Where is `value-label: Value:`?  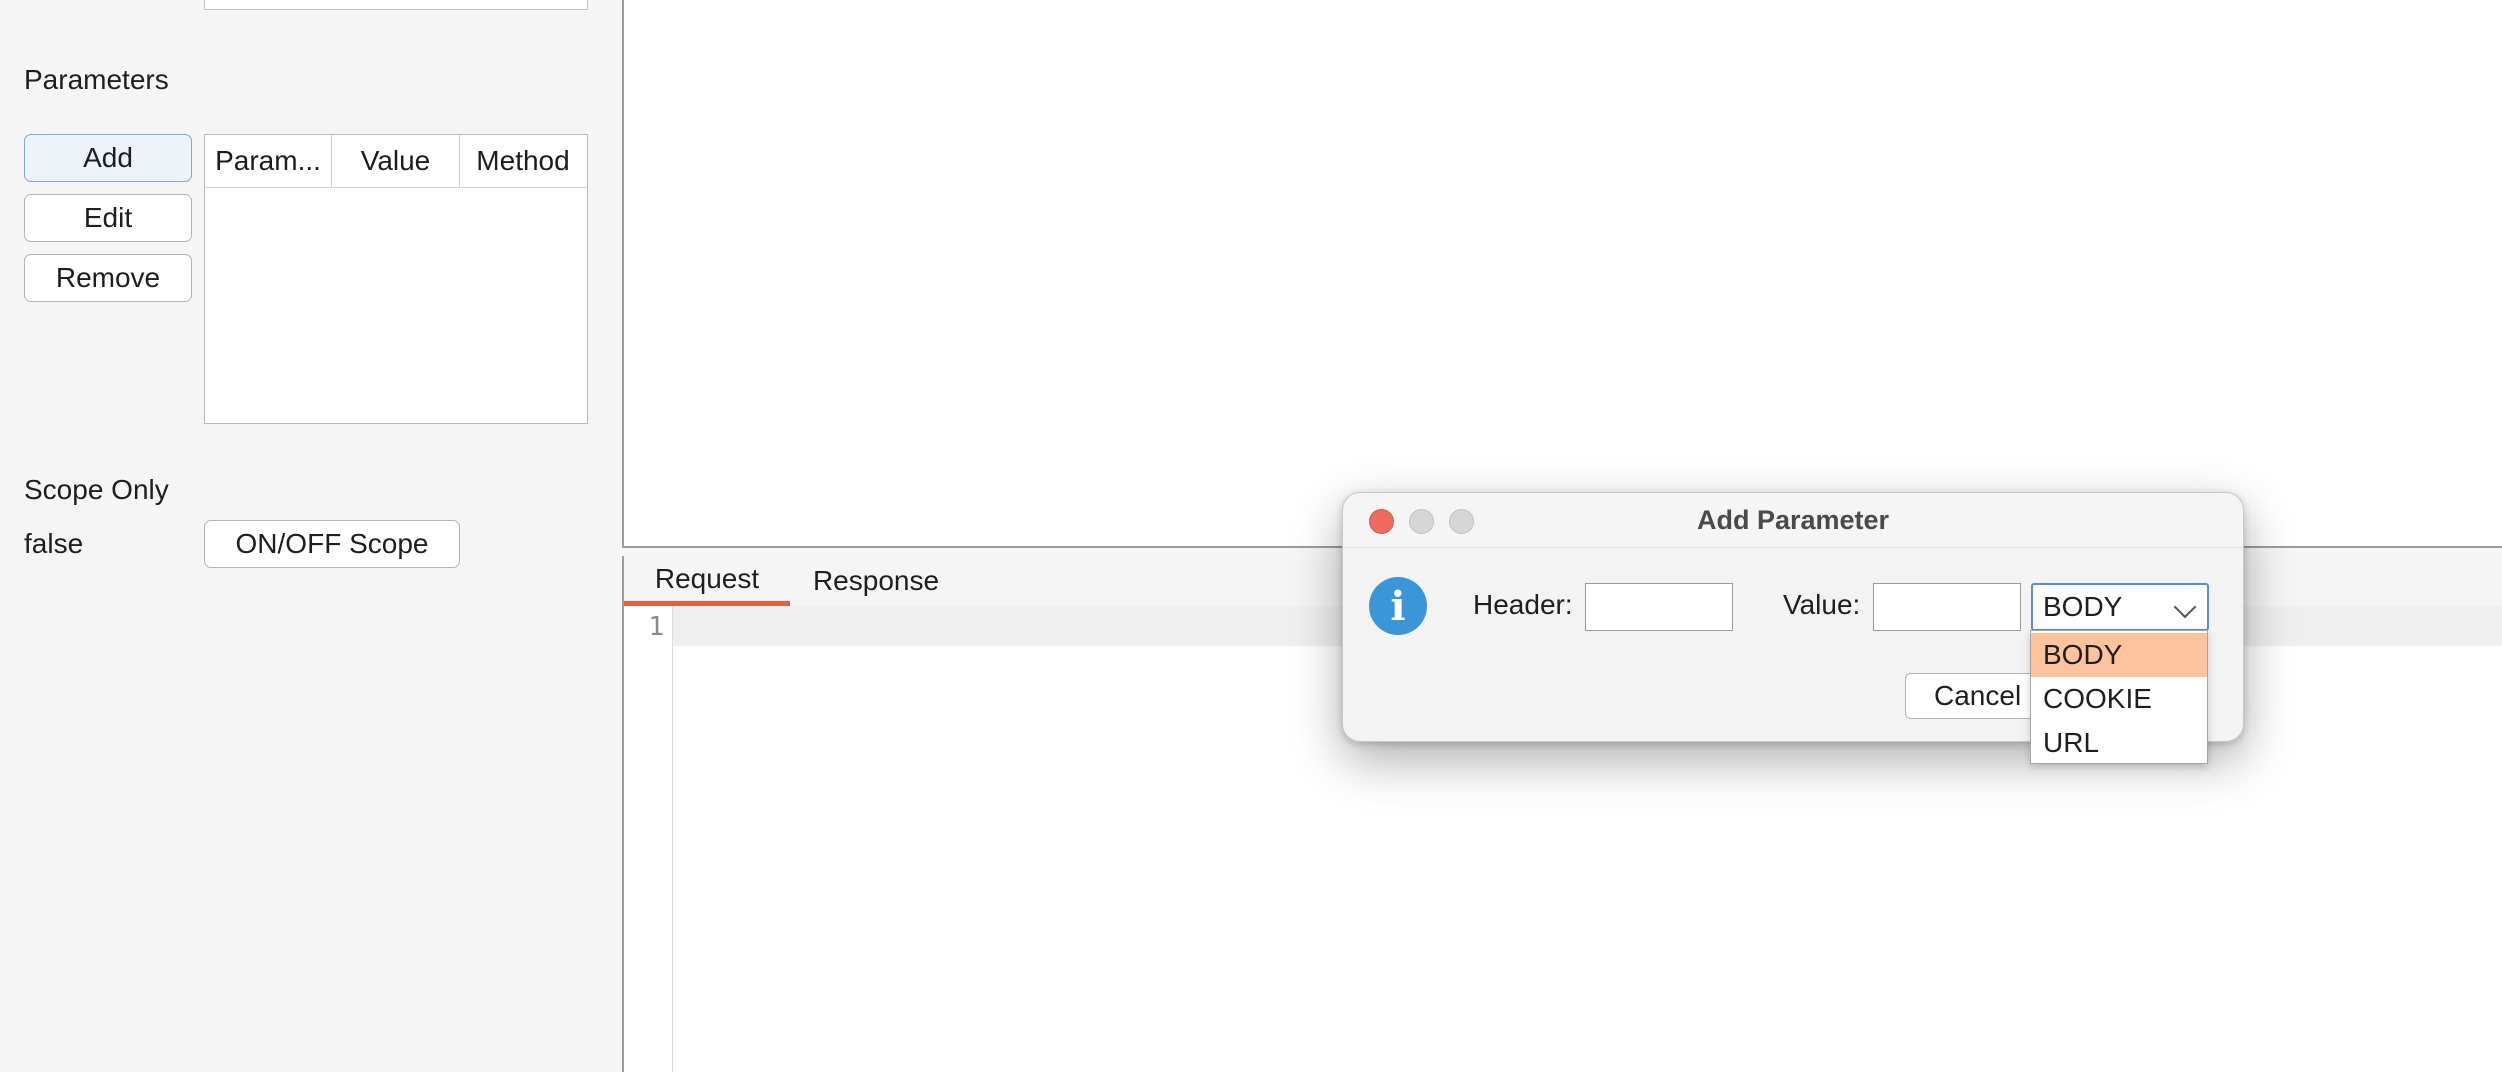 value-label: Value: is located at coordinates (1822, 604).